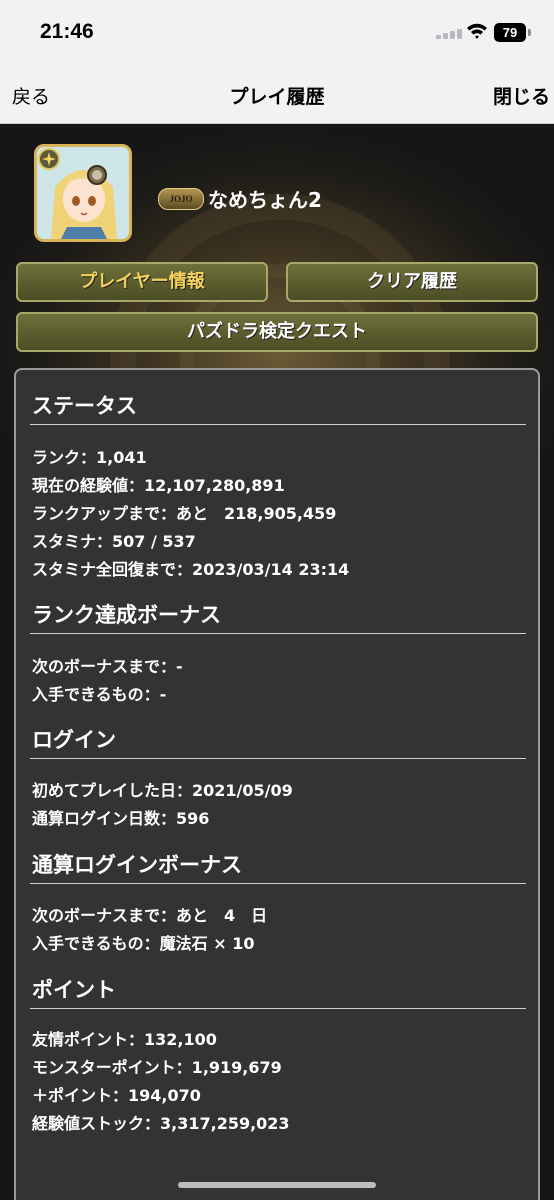 The width and height of the screenshot is (554, 1200). What do you see at coordinates (150, 915) in the screenshot?
I see `login-bonus-next: 次のボーナスまで：あと 4 日` at bounding box center [150, 915].